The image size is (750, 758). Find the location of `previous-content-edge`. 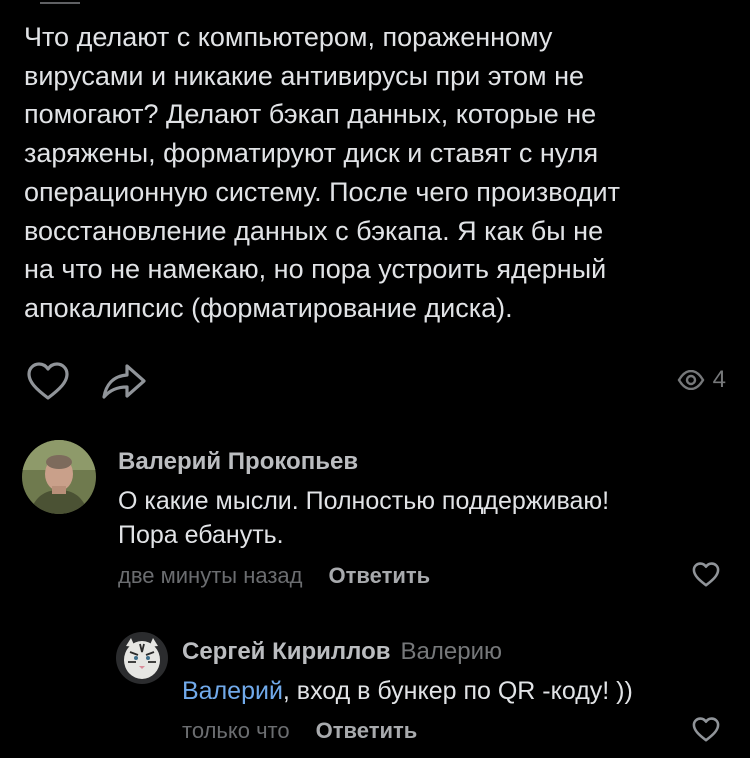

previous-content-edge is located at coordinates (60, 2).